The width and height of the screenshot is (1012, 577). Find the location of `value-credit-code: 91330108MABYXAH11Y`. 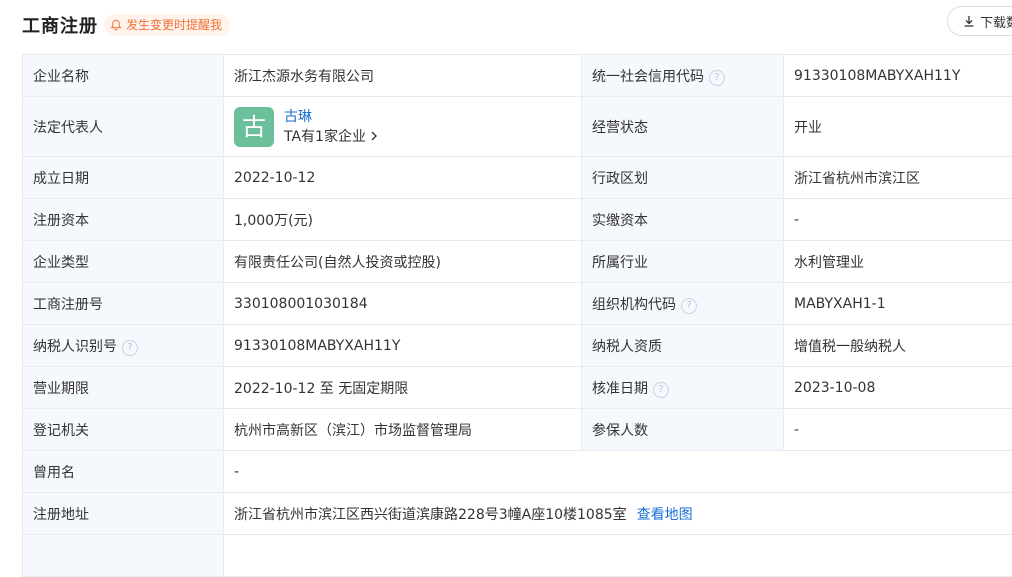

value-credit-code: 91330108MABYXAH11Y is located at coordinates (898, 76).